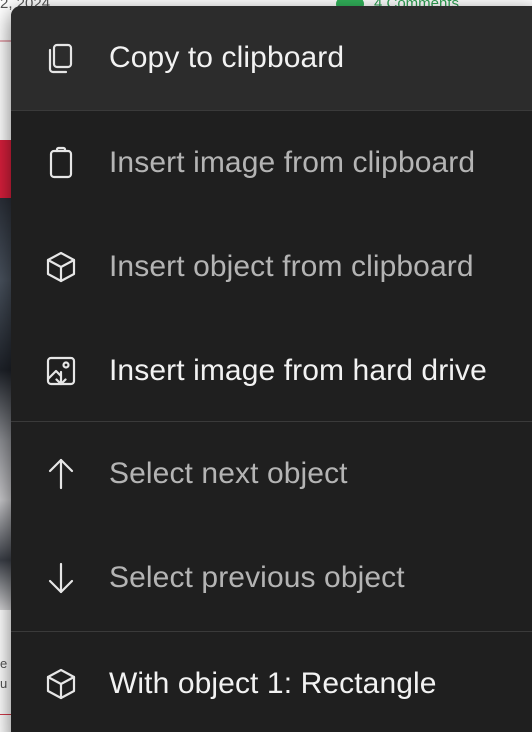  I want to click on copy-icon, so click(61, 58).